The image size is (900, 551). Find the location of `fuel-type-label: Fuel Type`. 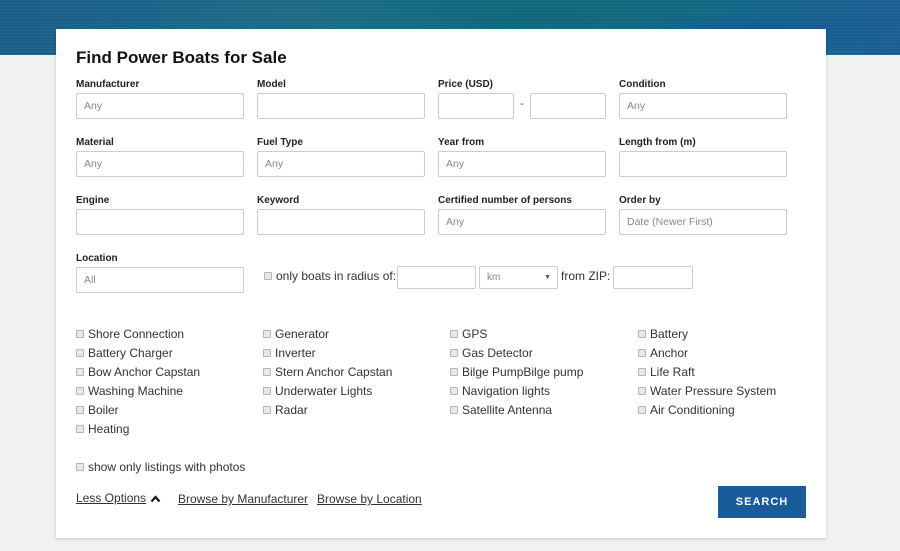

fuel-type-label: Fuel Type is located at coordinates (280, 142).